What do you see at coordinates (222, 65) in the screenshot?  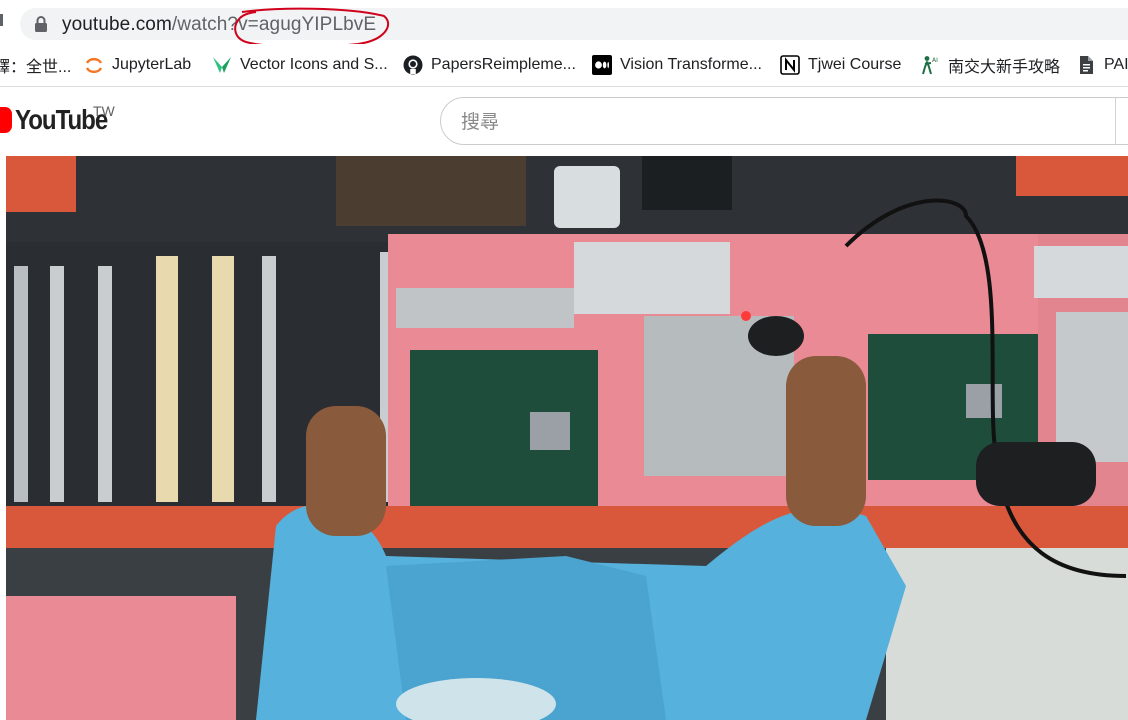 I see `vector-icons-icon` at bounding box center [222, 65].